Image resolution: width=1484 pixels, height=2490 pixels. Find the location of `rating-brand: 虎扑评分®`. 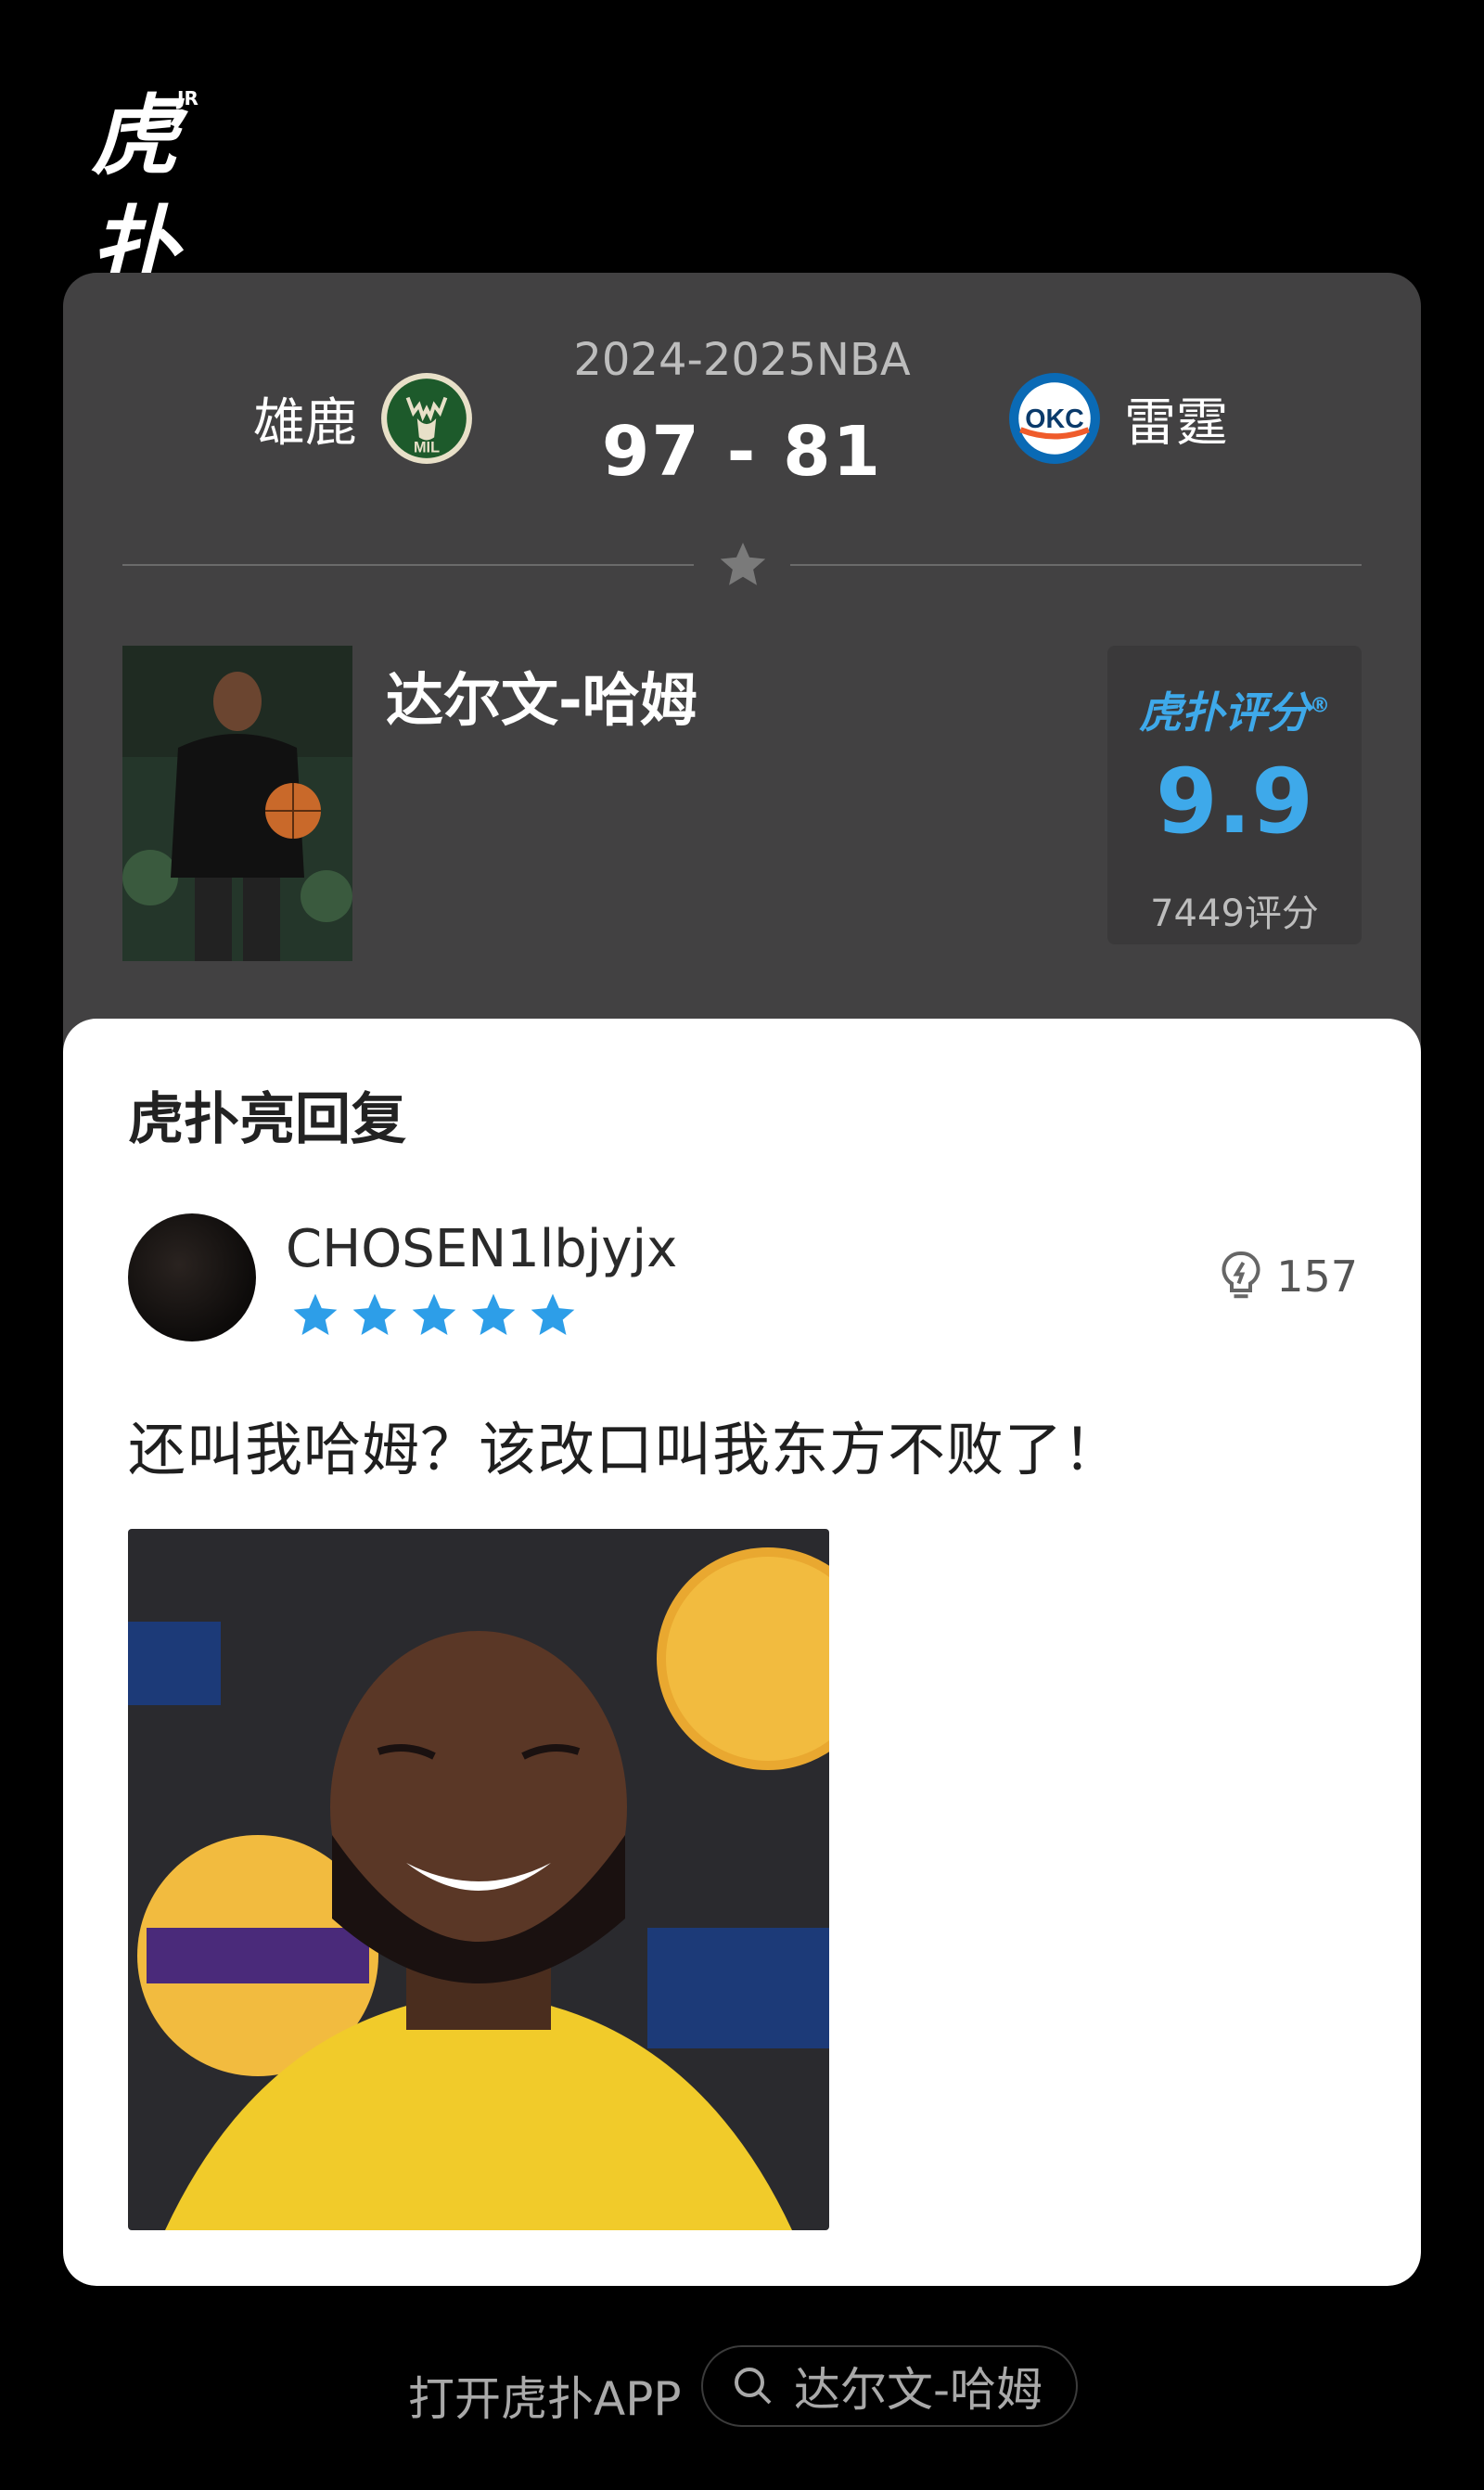

rating-brand: 虎扑评分® is located at coordinates (1234, 710).